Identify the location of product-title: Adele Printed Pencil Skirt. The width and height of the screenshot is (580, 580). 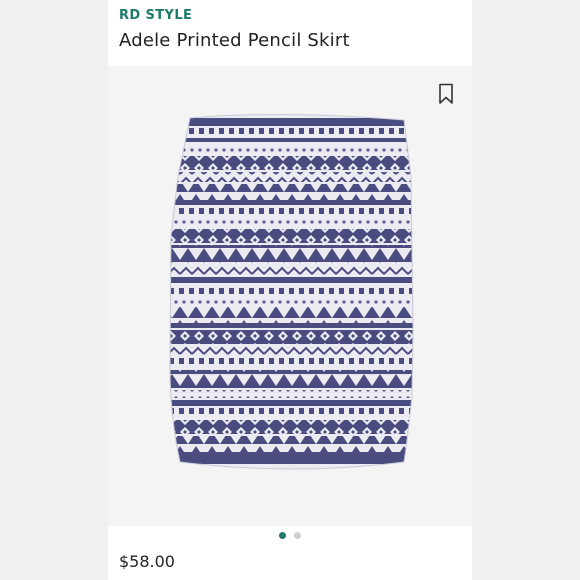
(234, 40).